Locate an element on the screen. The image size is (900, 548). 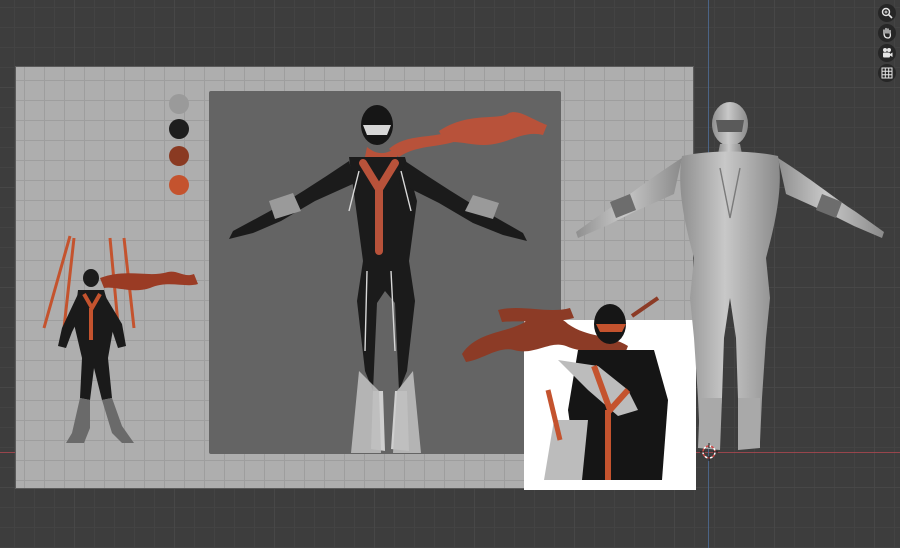
hand-pan-icon is located at coordinates (887, 33).